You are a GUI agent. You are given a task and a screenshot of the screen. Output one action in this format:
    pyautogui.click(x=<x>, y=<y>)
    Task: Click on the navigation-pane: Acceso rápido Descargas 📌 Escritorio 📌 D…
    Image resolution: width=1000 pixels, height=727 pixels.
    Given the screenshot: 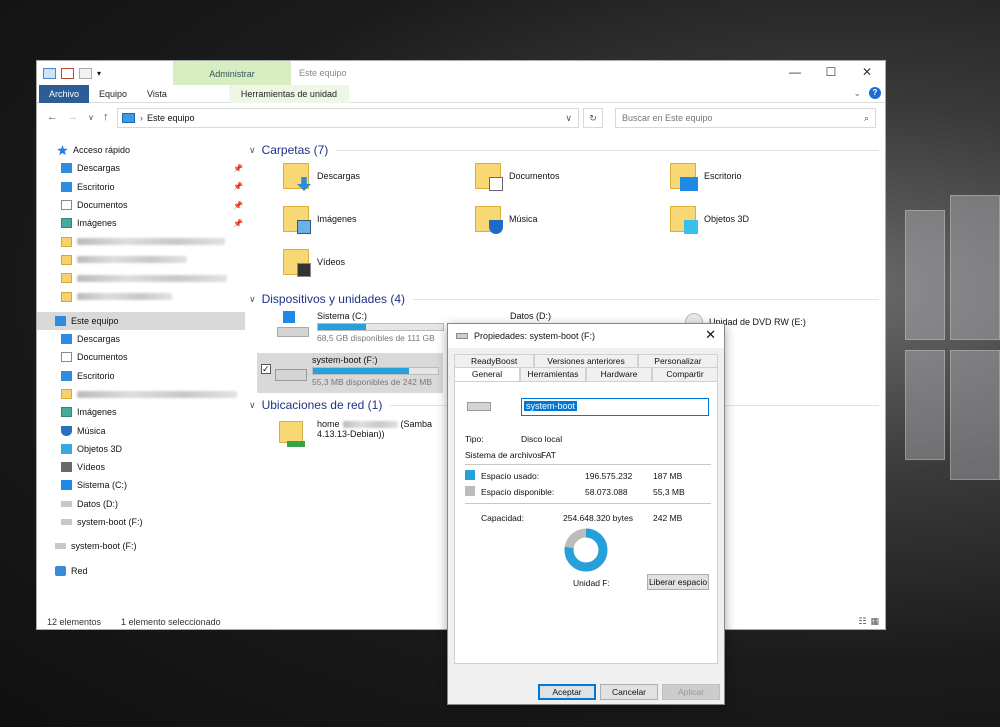 What is the action you would take?
    pyautogui.click(x=141, y=376)
    